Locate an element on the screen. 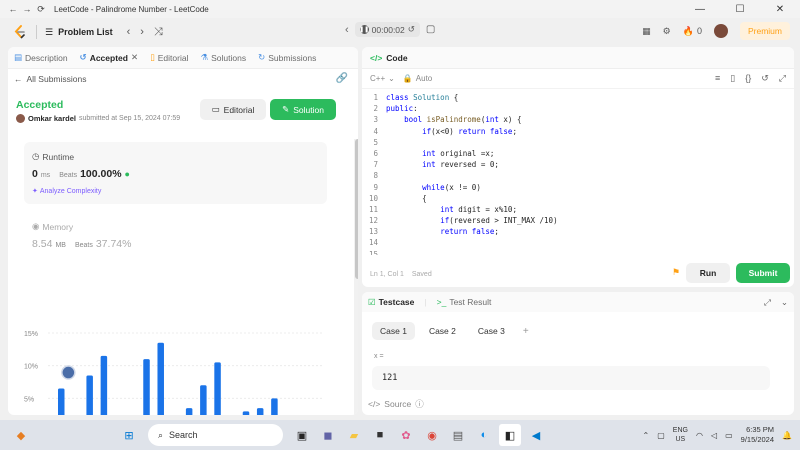 Image resolution: width=800 pixels, height=450 pixels. leetcode-app-icon: ◧ is located at coordinates (510, 435).